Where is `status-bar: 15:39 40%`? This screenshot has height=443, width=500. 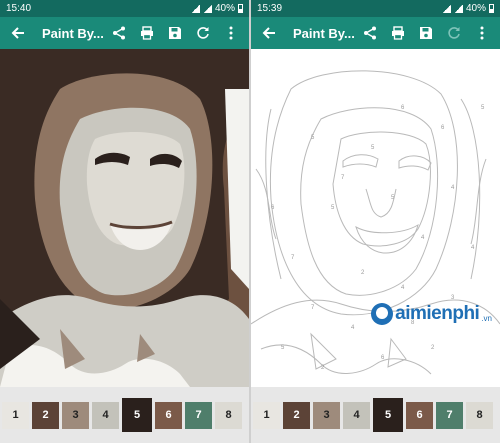
status-bar: 15:39 40% is located at coordinates (375, 8).